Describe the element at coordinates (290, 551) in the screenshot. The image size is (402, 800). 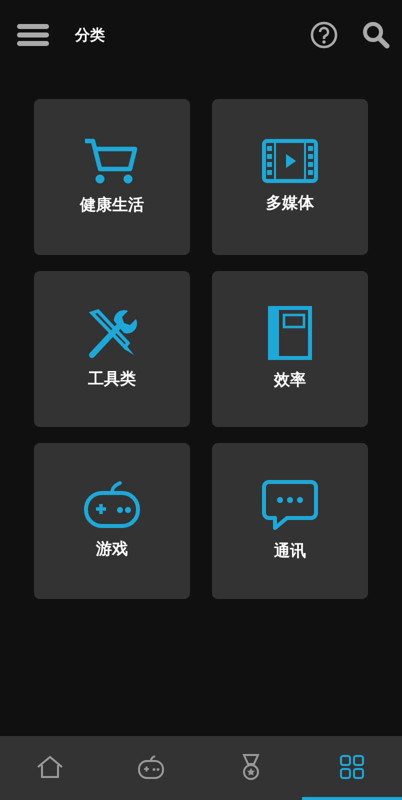
I see `category-label: 通讯` at that location.